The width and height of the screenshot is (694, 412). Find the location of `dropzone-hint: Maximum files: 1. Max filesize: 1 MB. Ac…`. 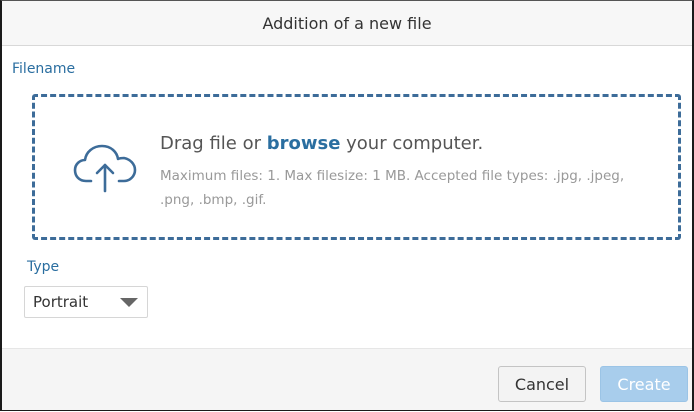

dropzone-hint: Maximum files: 1. Max filesize: 1 MB. Ac… is located at coordinates (392, 188).